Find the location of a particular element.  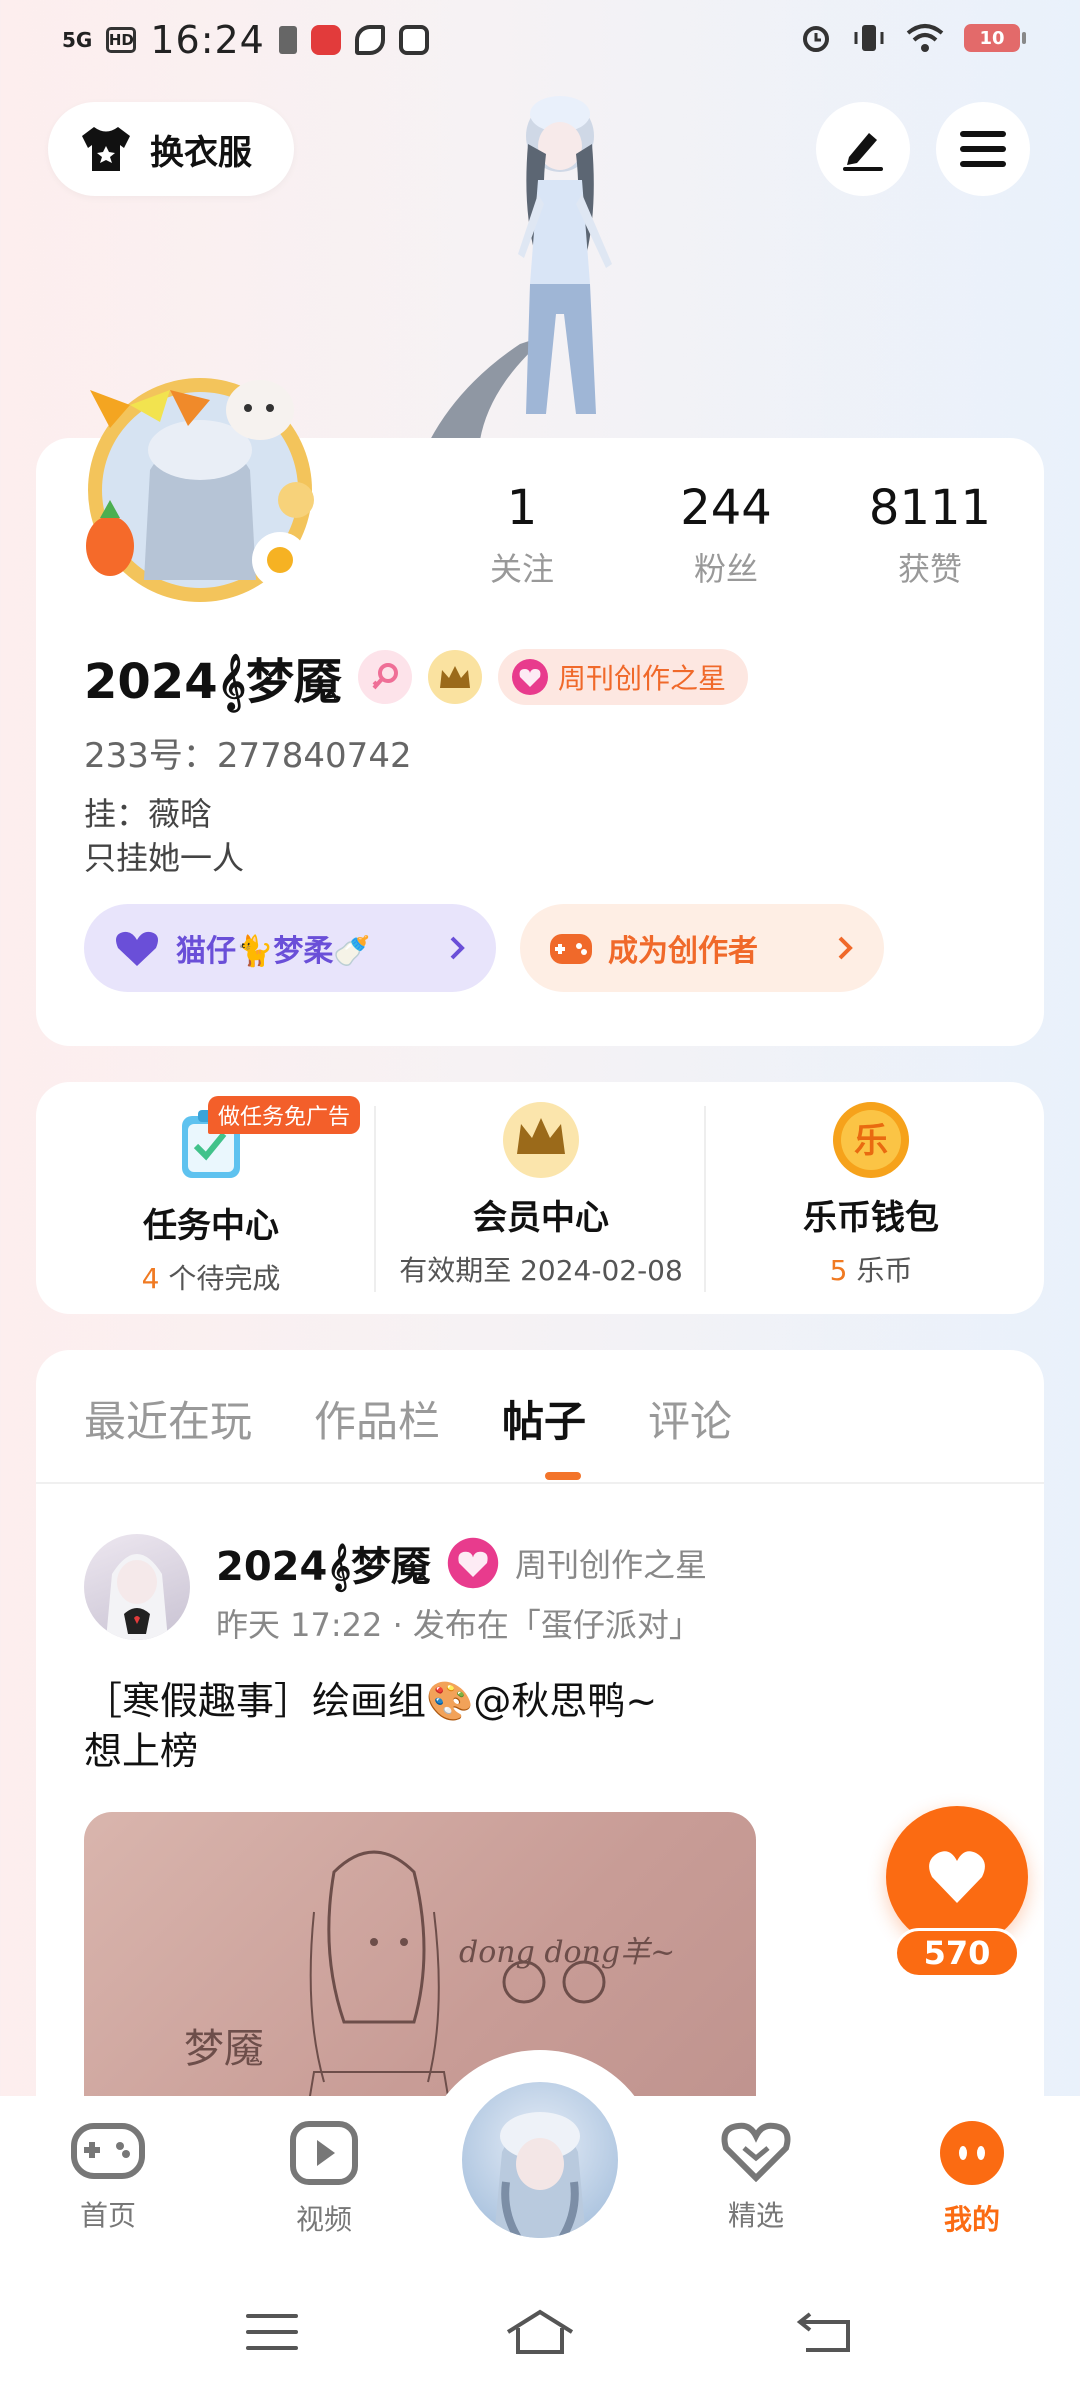

vip-center-sub: 有效期至 2024-02-08 is located at coordinates (541, 1270).